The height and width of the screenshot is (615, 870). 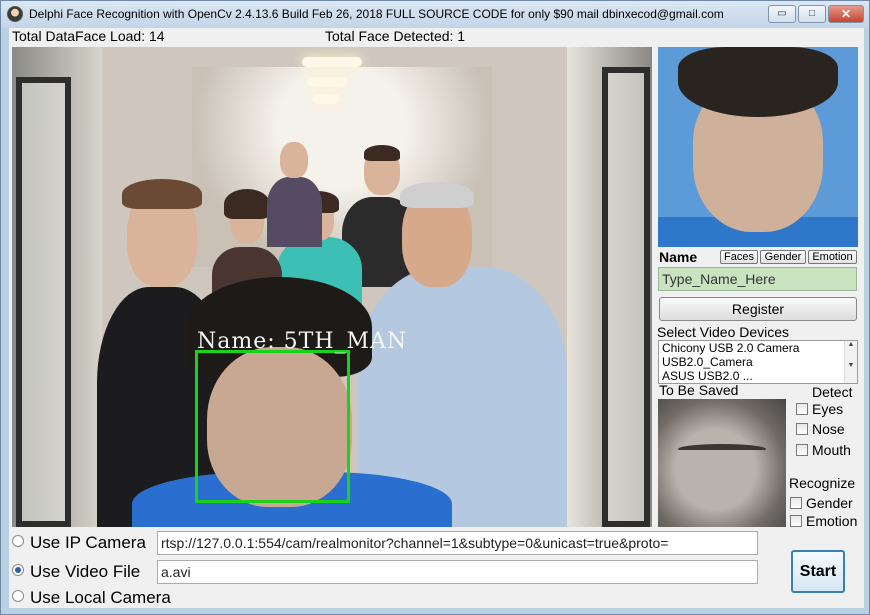 What do you see at coordinates (85, 571) in the screenshot?
I see `radio-label: Use Video File` at bounding box center [85, 571].